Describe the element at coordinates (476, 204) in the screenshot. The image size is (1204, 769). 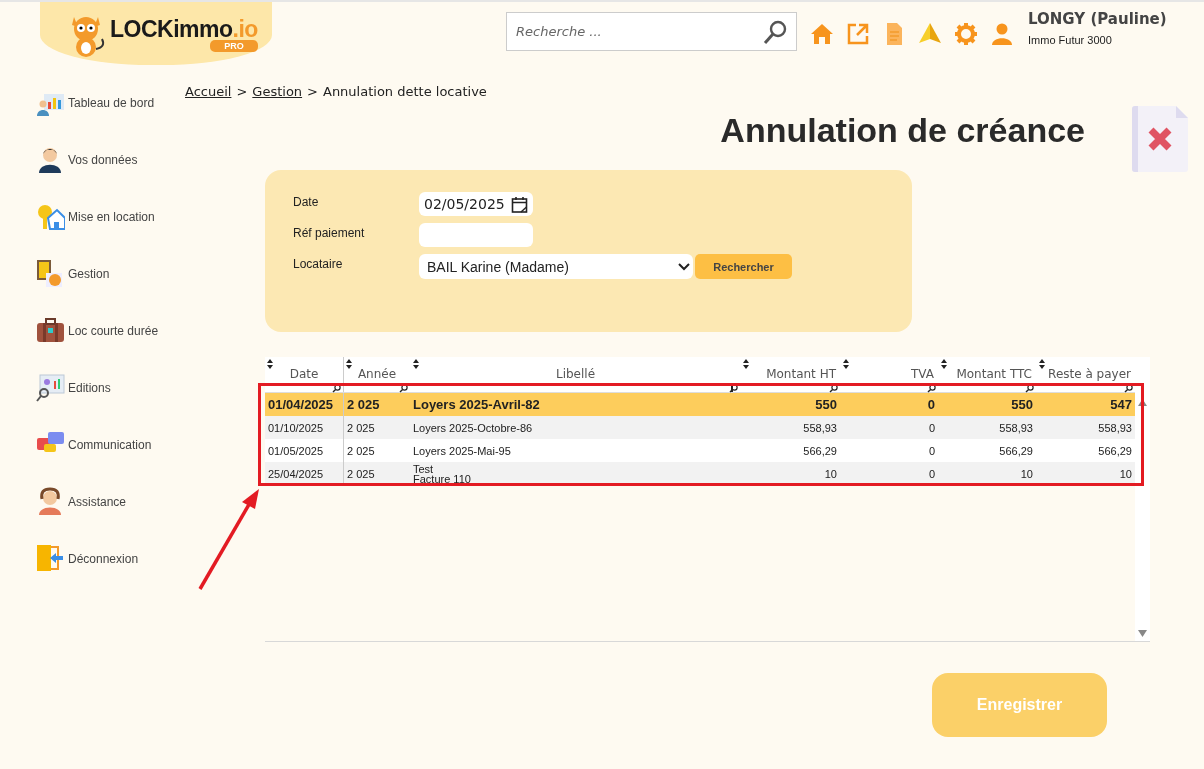
I see `date-field: 02/05/2025` at that location.